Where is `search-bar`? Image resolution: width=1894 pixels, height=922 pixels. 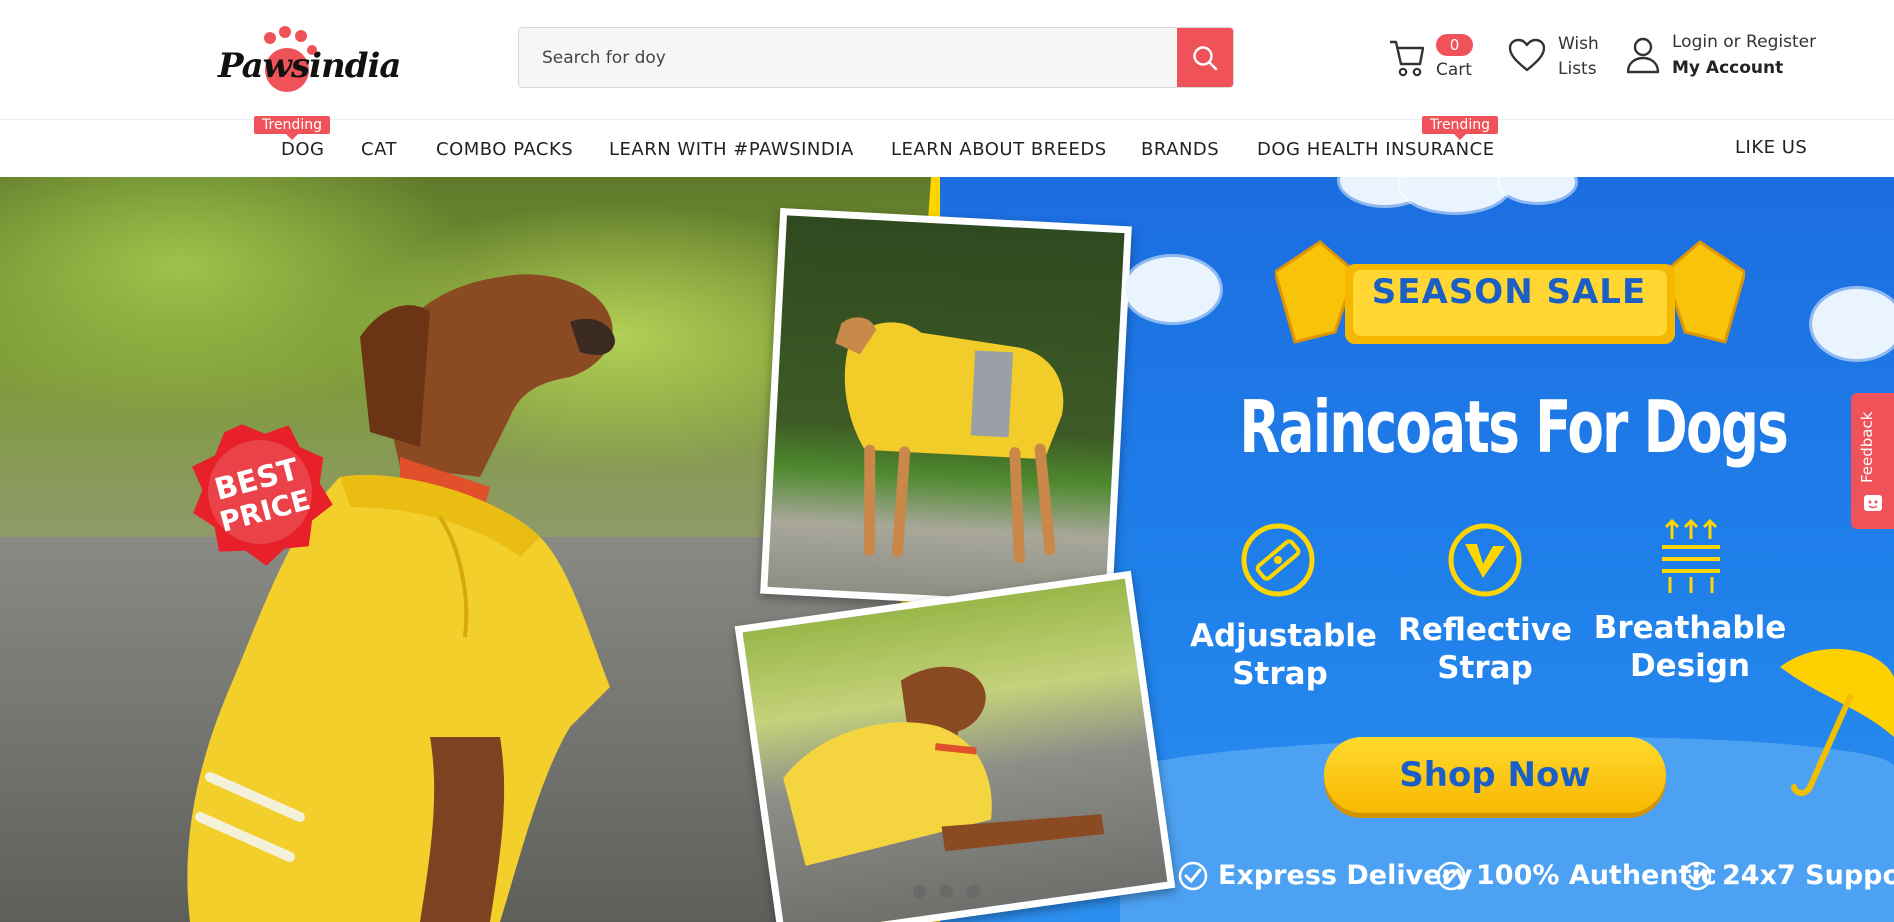 search-bar is located at coordinates (876, 57).